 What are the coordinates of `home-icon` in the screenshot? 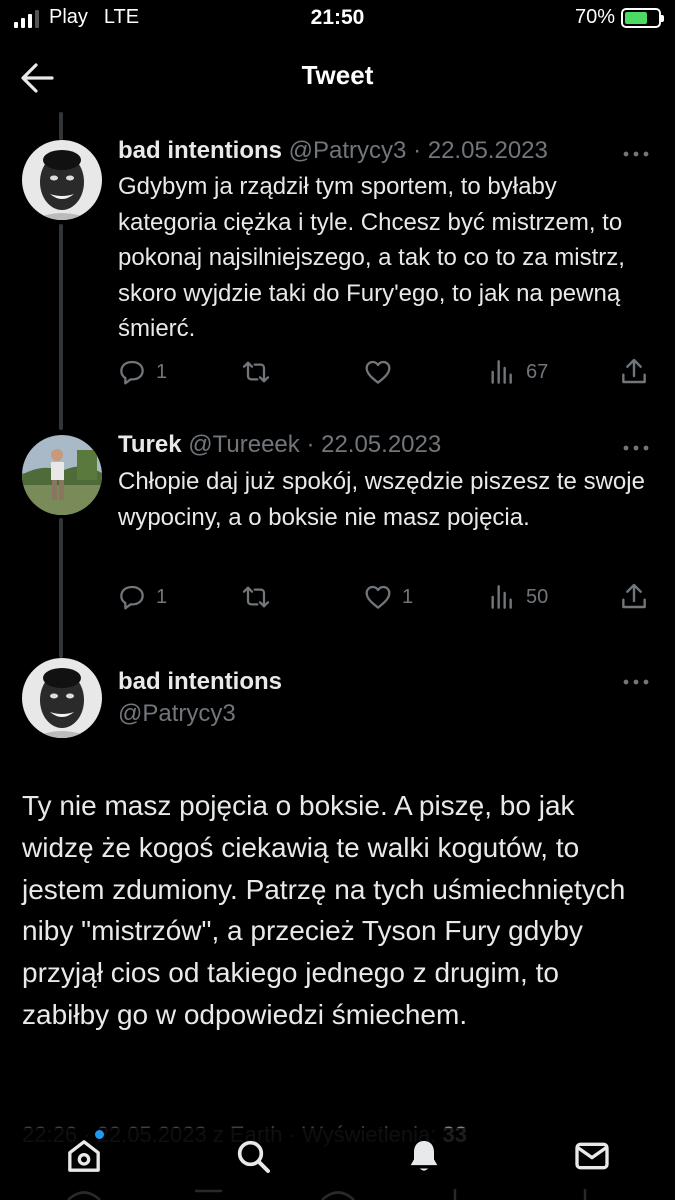 It's located at (84, 1156).